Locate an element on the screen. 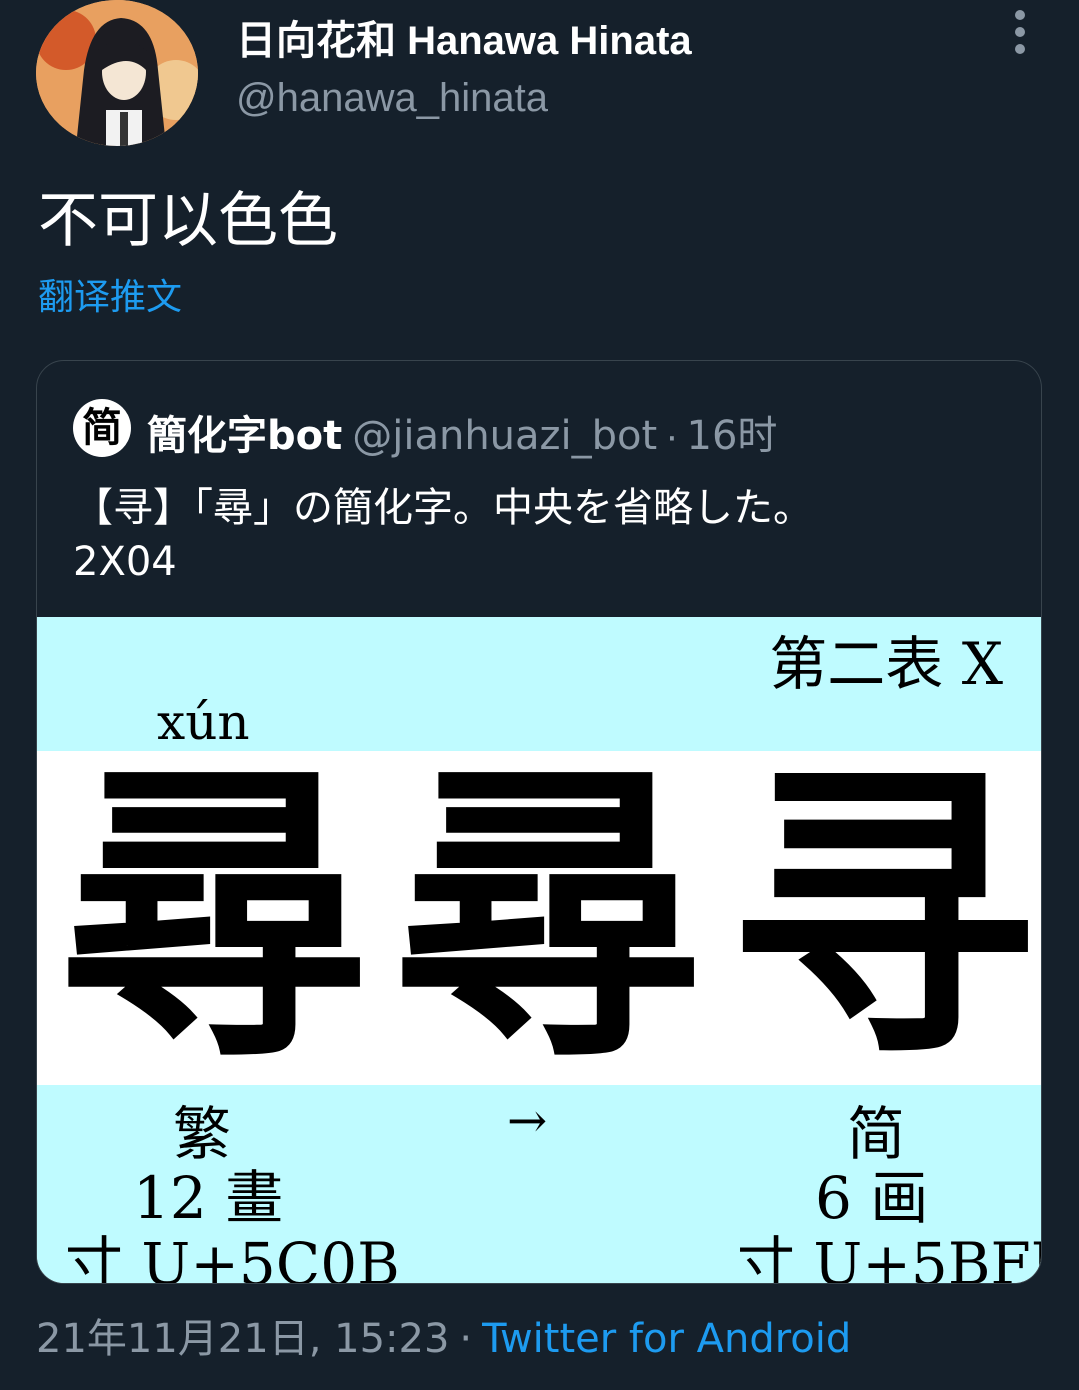 Image resolution: width=1079 pixels, height=1390 pixels. avatar-image is located at coordinates (117, 73).